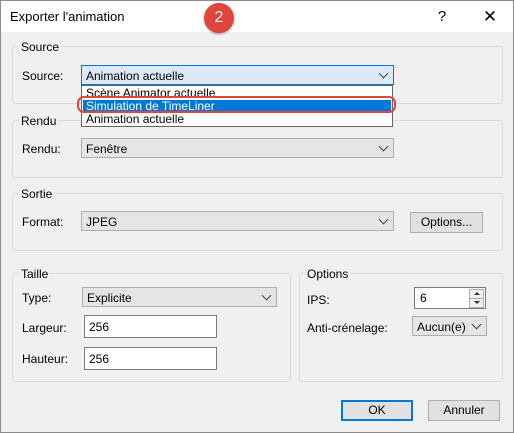 This screenshot has height=433, width=514. What do you see at coordinates (37, 298) in the screenshot?
I see `type-field-label: Type:` at bounding box center [37, 298].